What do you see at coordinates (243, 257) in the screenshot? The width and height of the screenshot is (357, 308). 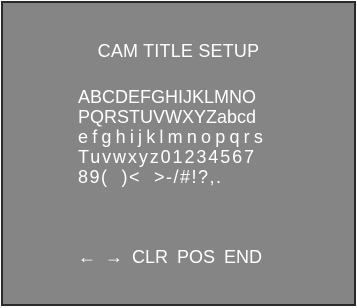 I see `end-button: END` at bounding box center [243, 257].